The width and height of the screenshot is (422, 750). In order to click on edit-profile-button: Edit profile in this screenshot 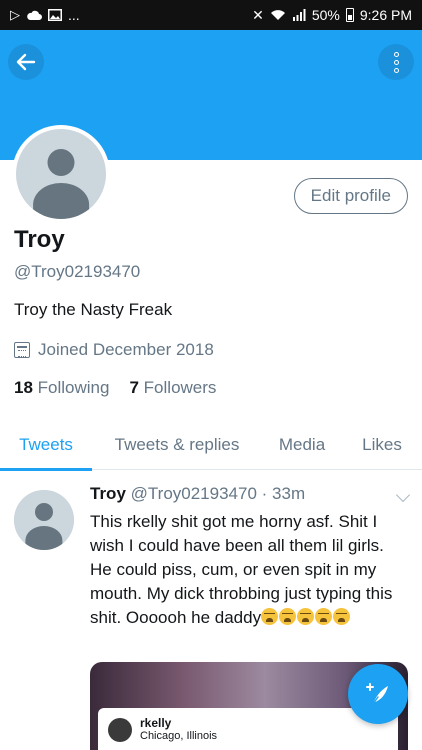, I will do `click(350, 196)`.